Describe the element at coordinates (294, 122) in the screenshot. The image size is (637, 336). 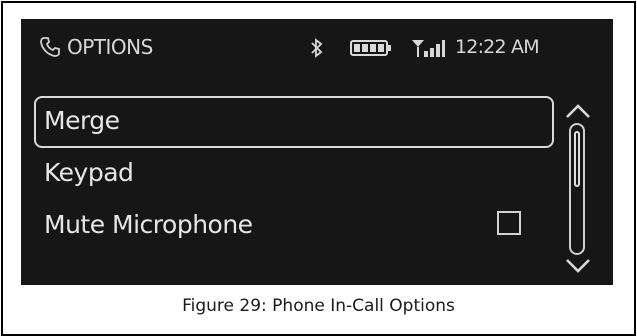
I see `menu-item-merge: Merge` at that location.